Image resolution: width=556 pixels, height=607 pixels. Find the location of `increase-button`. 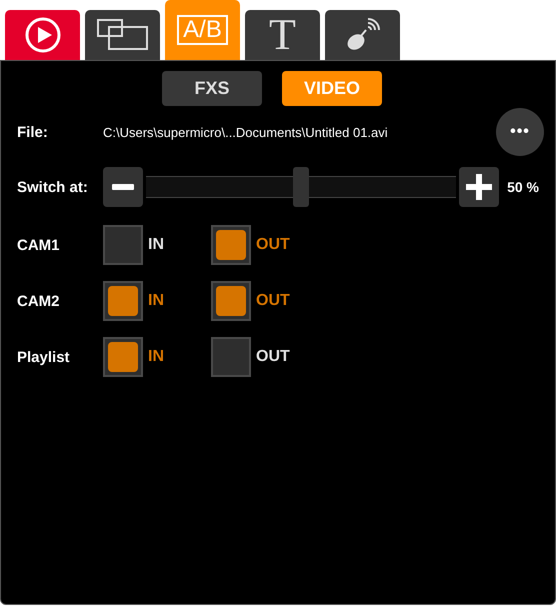

increase-button is located at coordinates (479, 187).